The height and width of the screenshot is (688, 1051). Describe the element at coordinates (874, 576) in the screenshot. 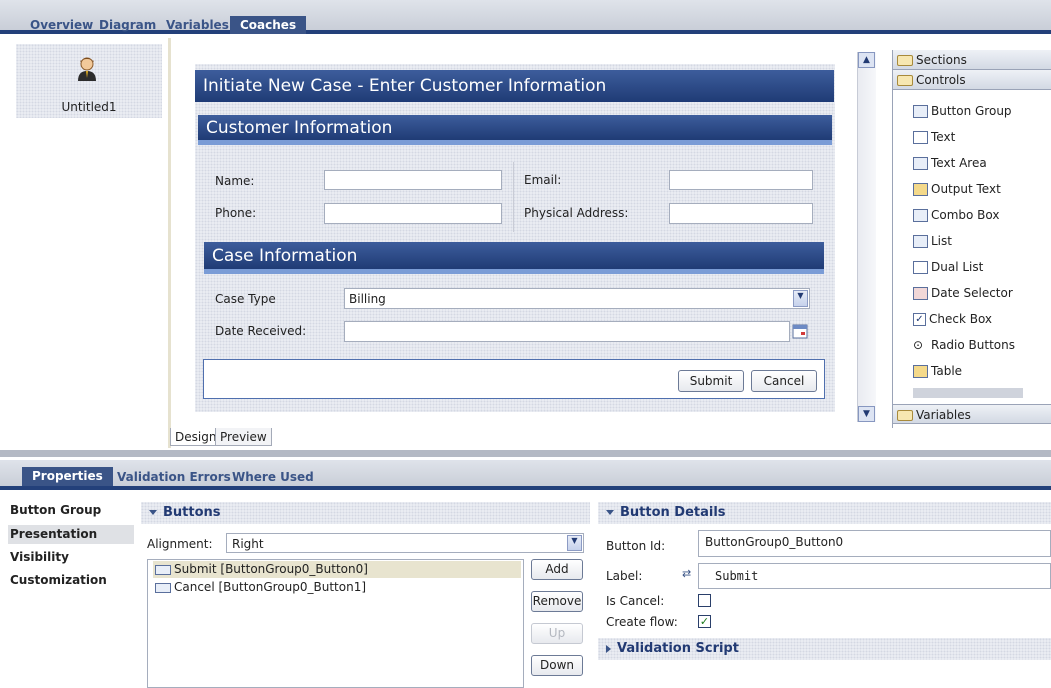

I see `label-input: Submit` at that location.